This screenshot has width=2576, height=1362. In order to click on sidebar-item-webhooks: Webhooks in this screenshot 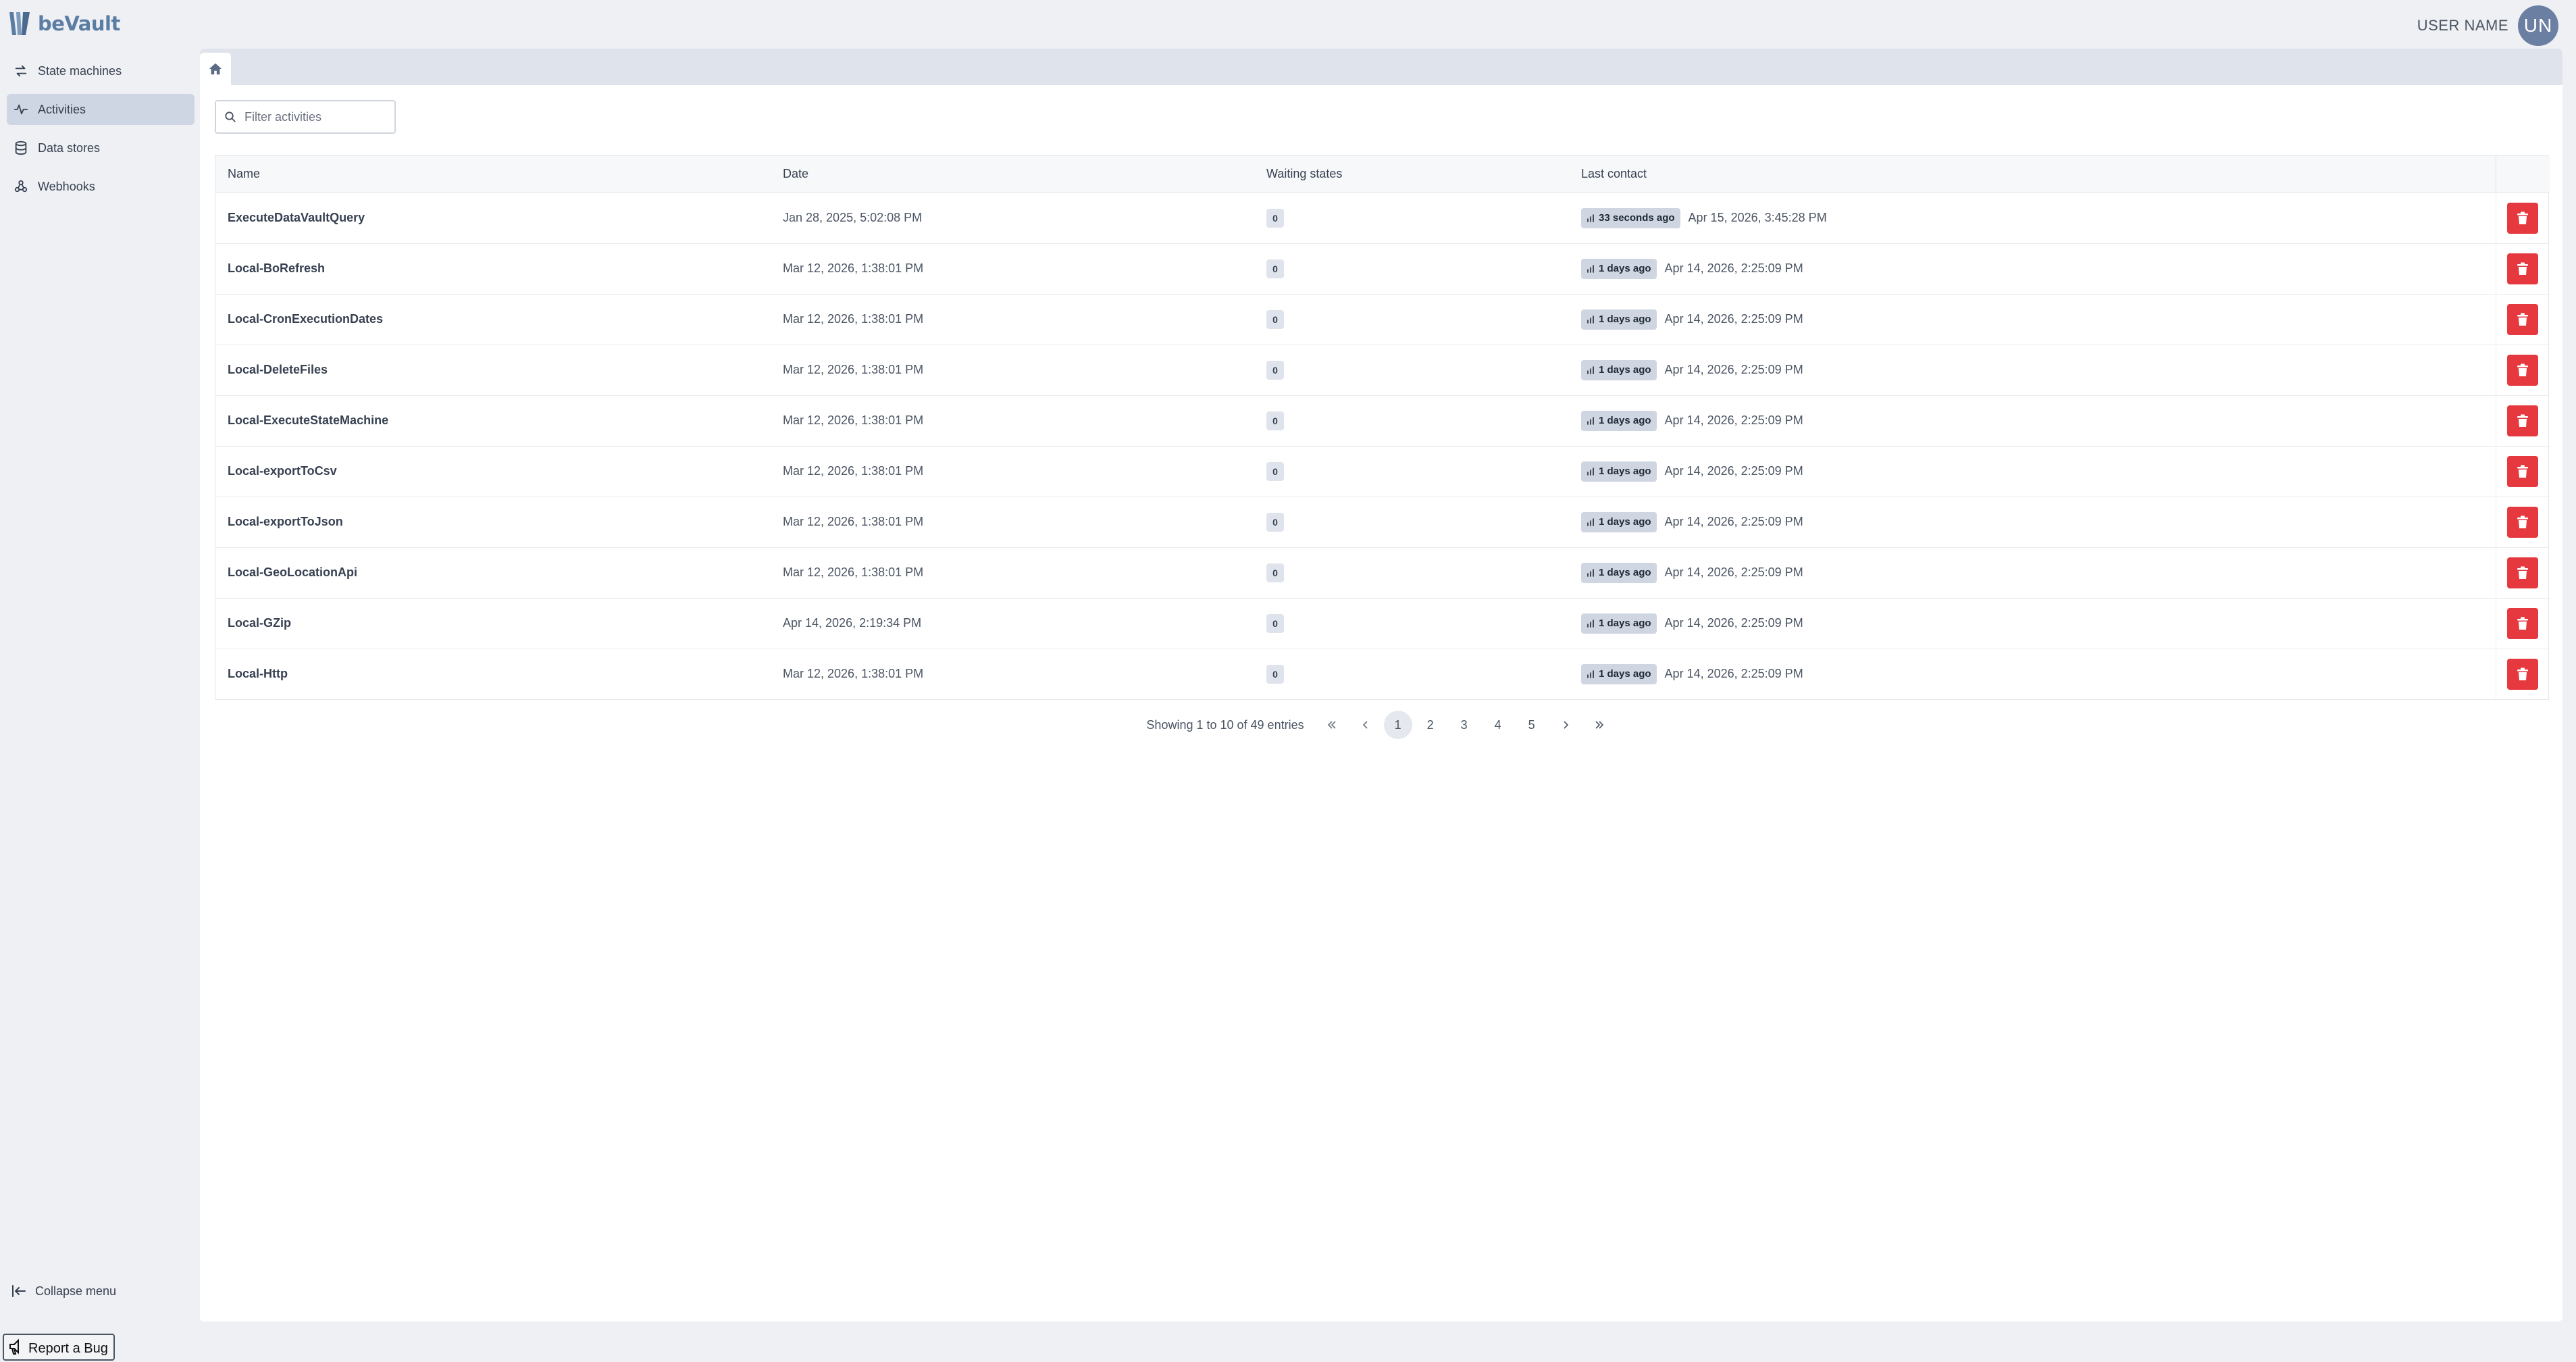, I will do `click(101, 186)`.